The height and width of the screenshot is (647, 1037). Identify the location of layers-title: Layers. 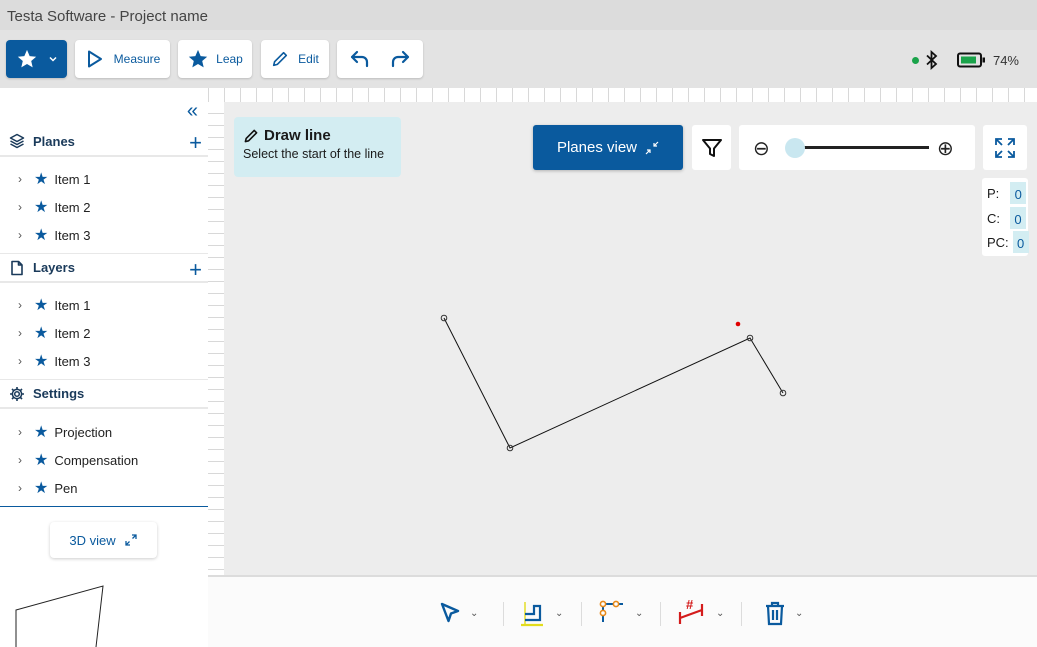
(54, 267).